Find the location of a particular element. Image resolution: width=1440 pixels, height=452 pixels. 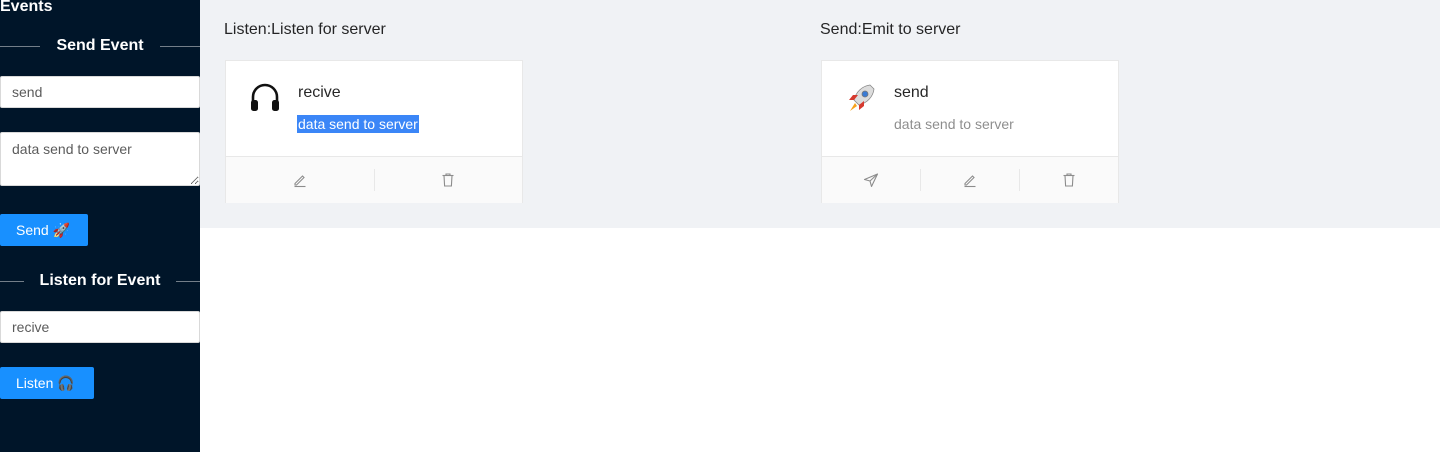

send-event-heading: Send Event is located at coordinates (100, 45).